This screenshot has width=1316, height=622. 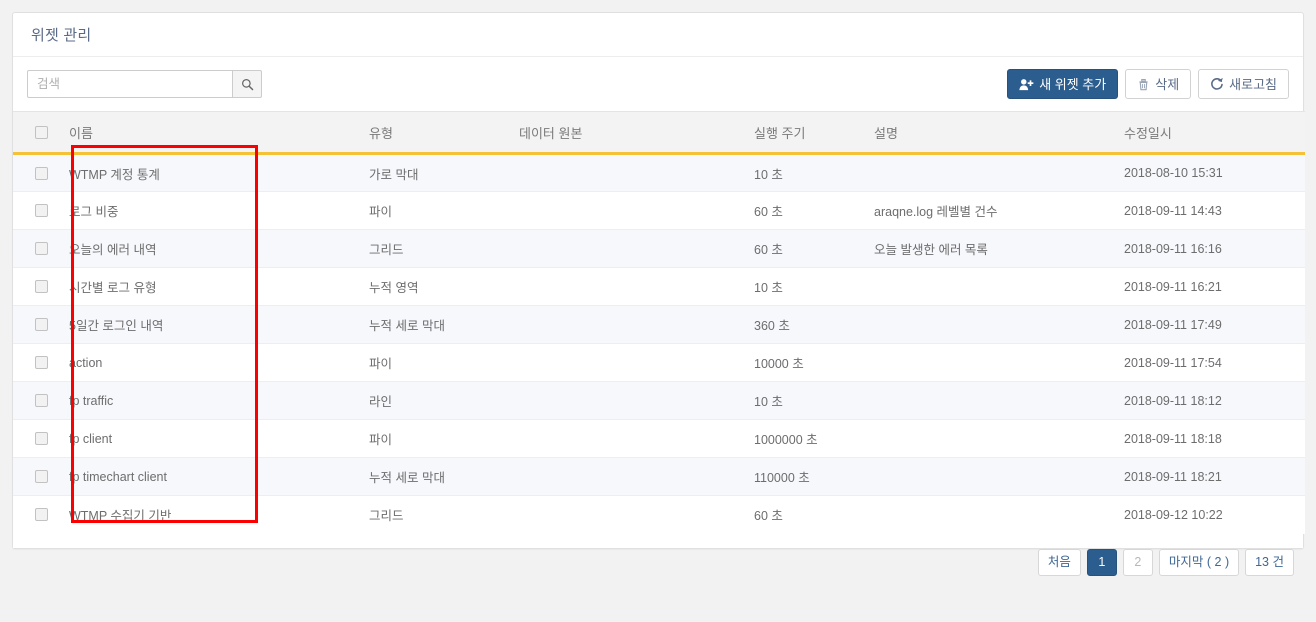 What do you see at coordinates (804, 133) in the screenshot?
I see `header-cycle: 실행 주기` at bounding box center [804, 133].